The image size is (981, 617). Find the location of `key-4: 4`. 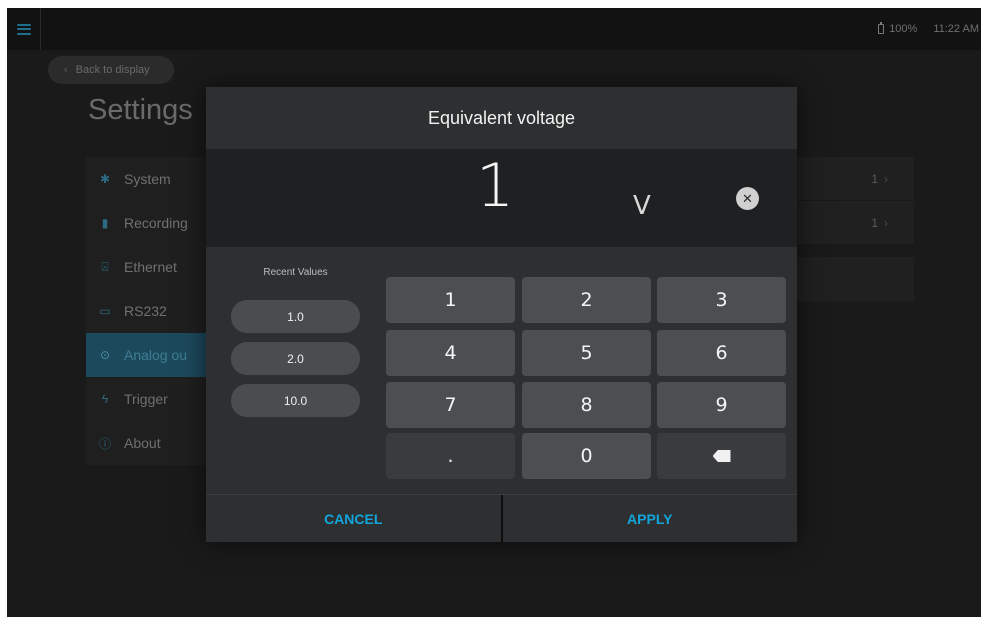

key-4: 4 is located at coordinates (450, 353).